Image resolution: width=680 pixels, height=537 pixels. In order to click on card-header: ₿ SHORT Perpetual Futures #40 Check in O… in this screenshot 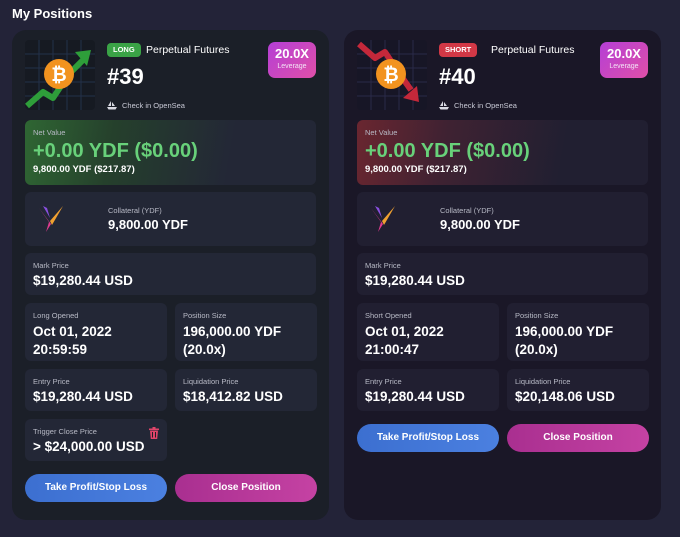, I will do `click(502, 80)`.